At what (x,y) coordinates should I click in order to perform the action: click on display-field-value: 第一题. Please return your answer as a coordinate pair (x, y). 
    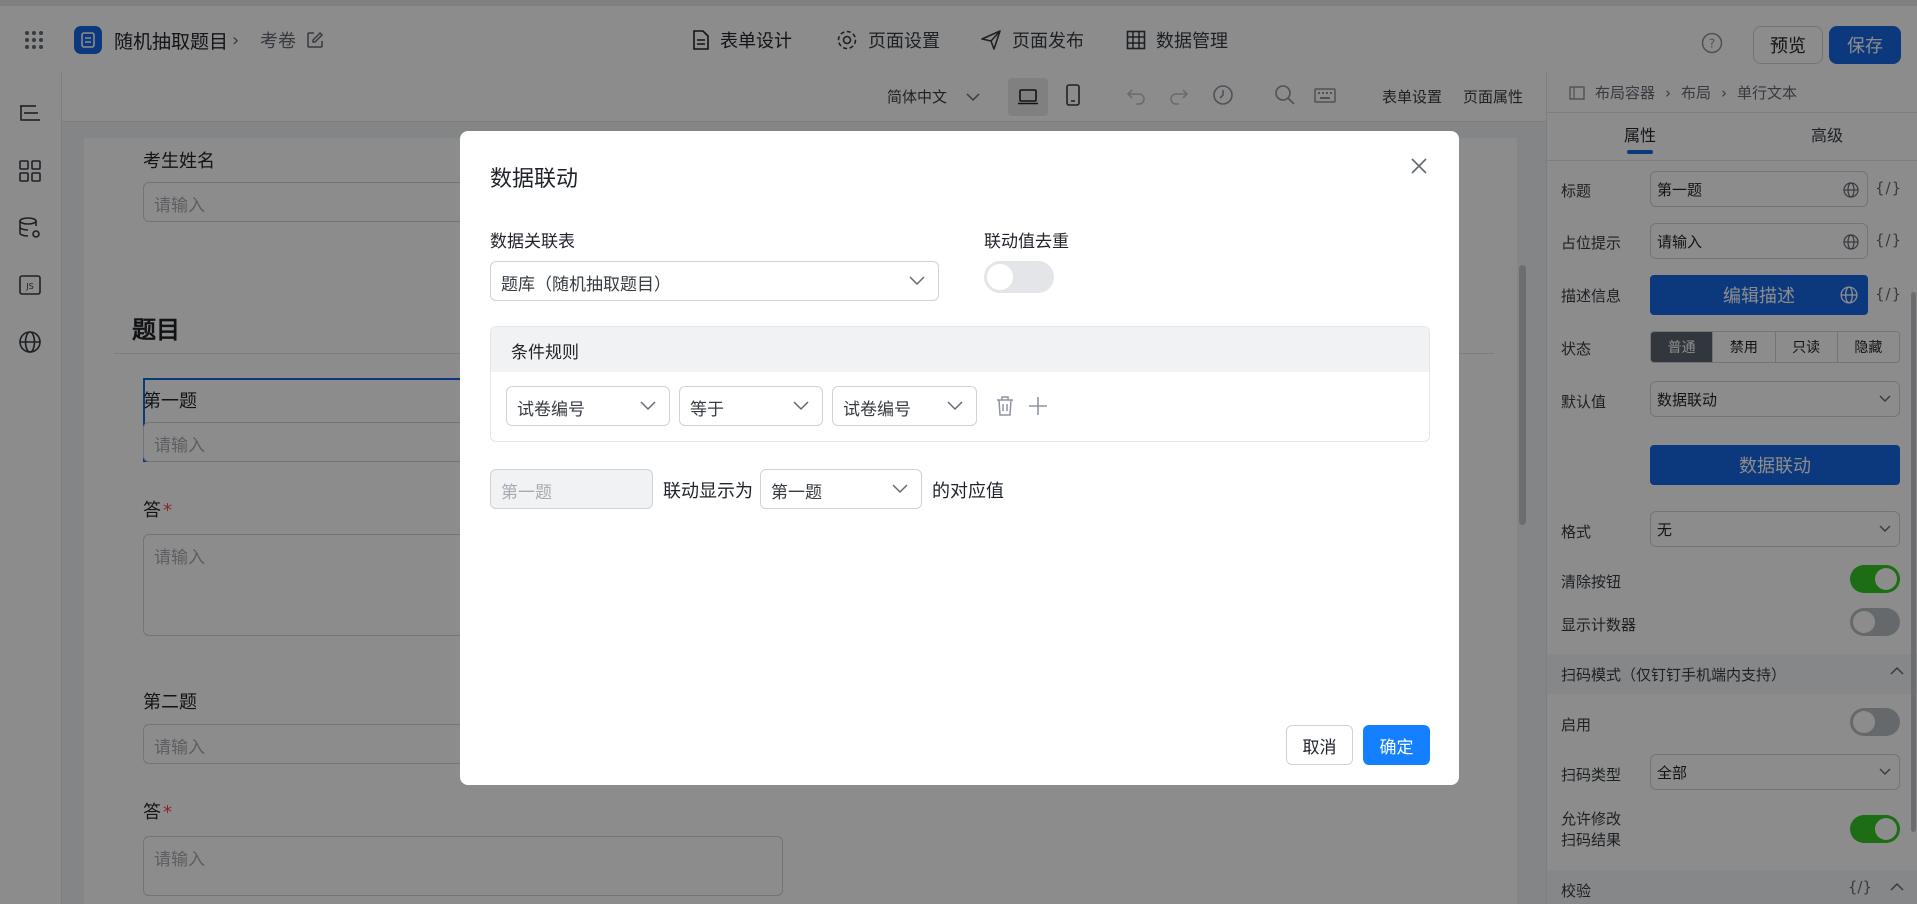
    Looking at the image, I should click on (796, 493).